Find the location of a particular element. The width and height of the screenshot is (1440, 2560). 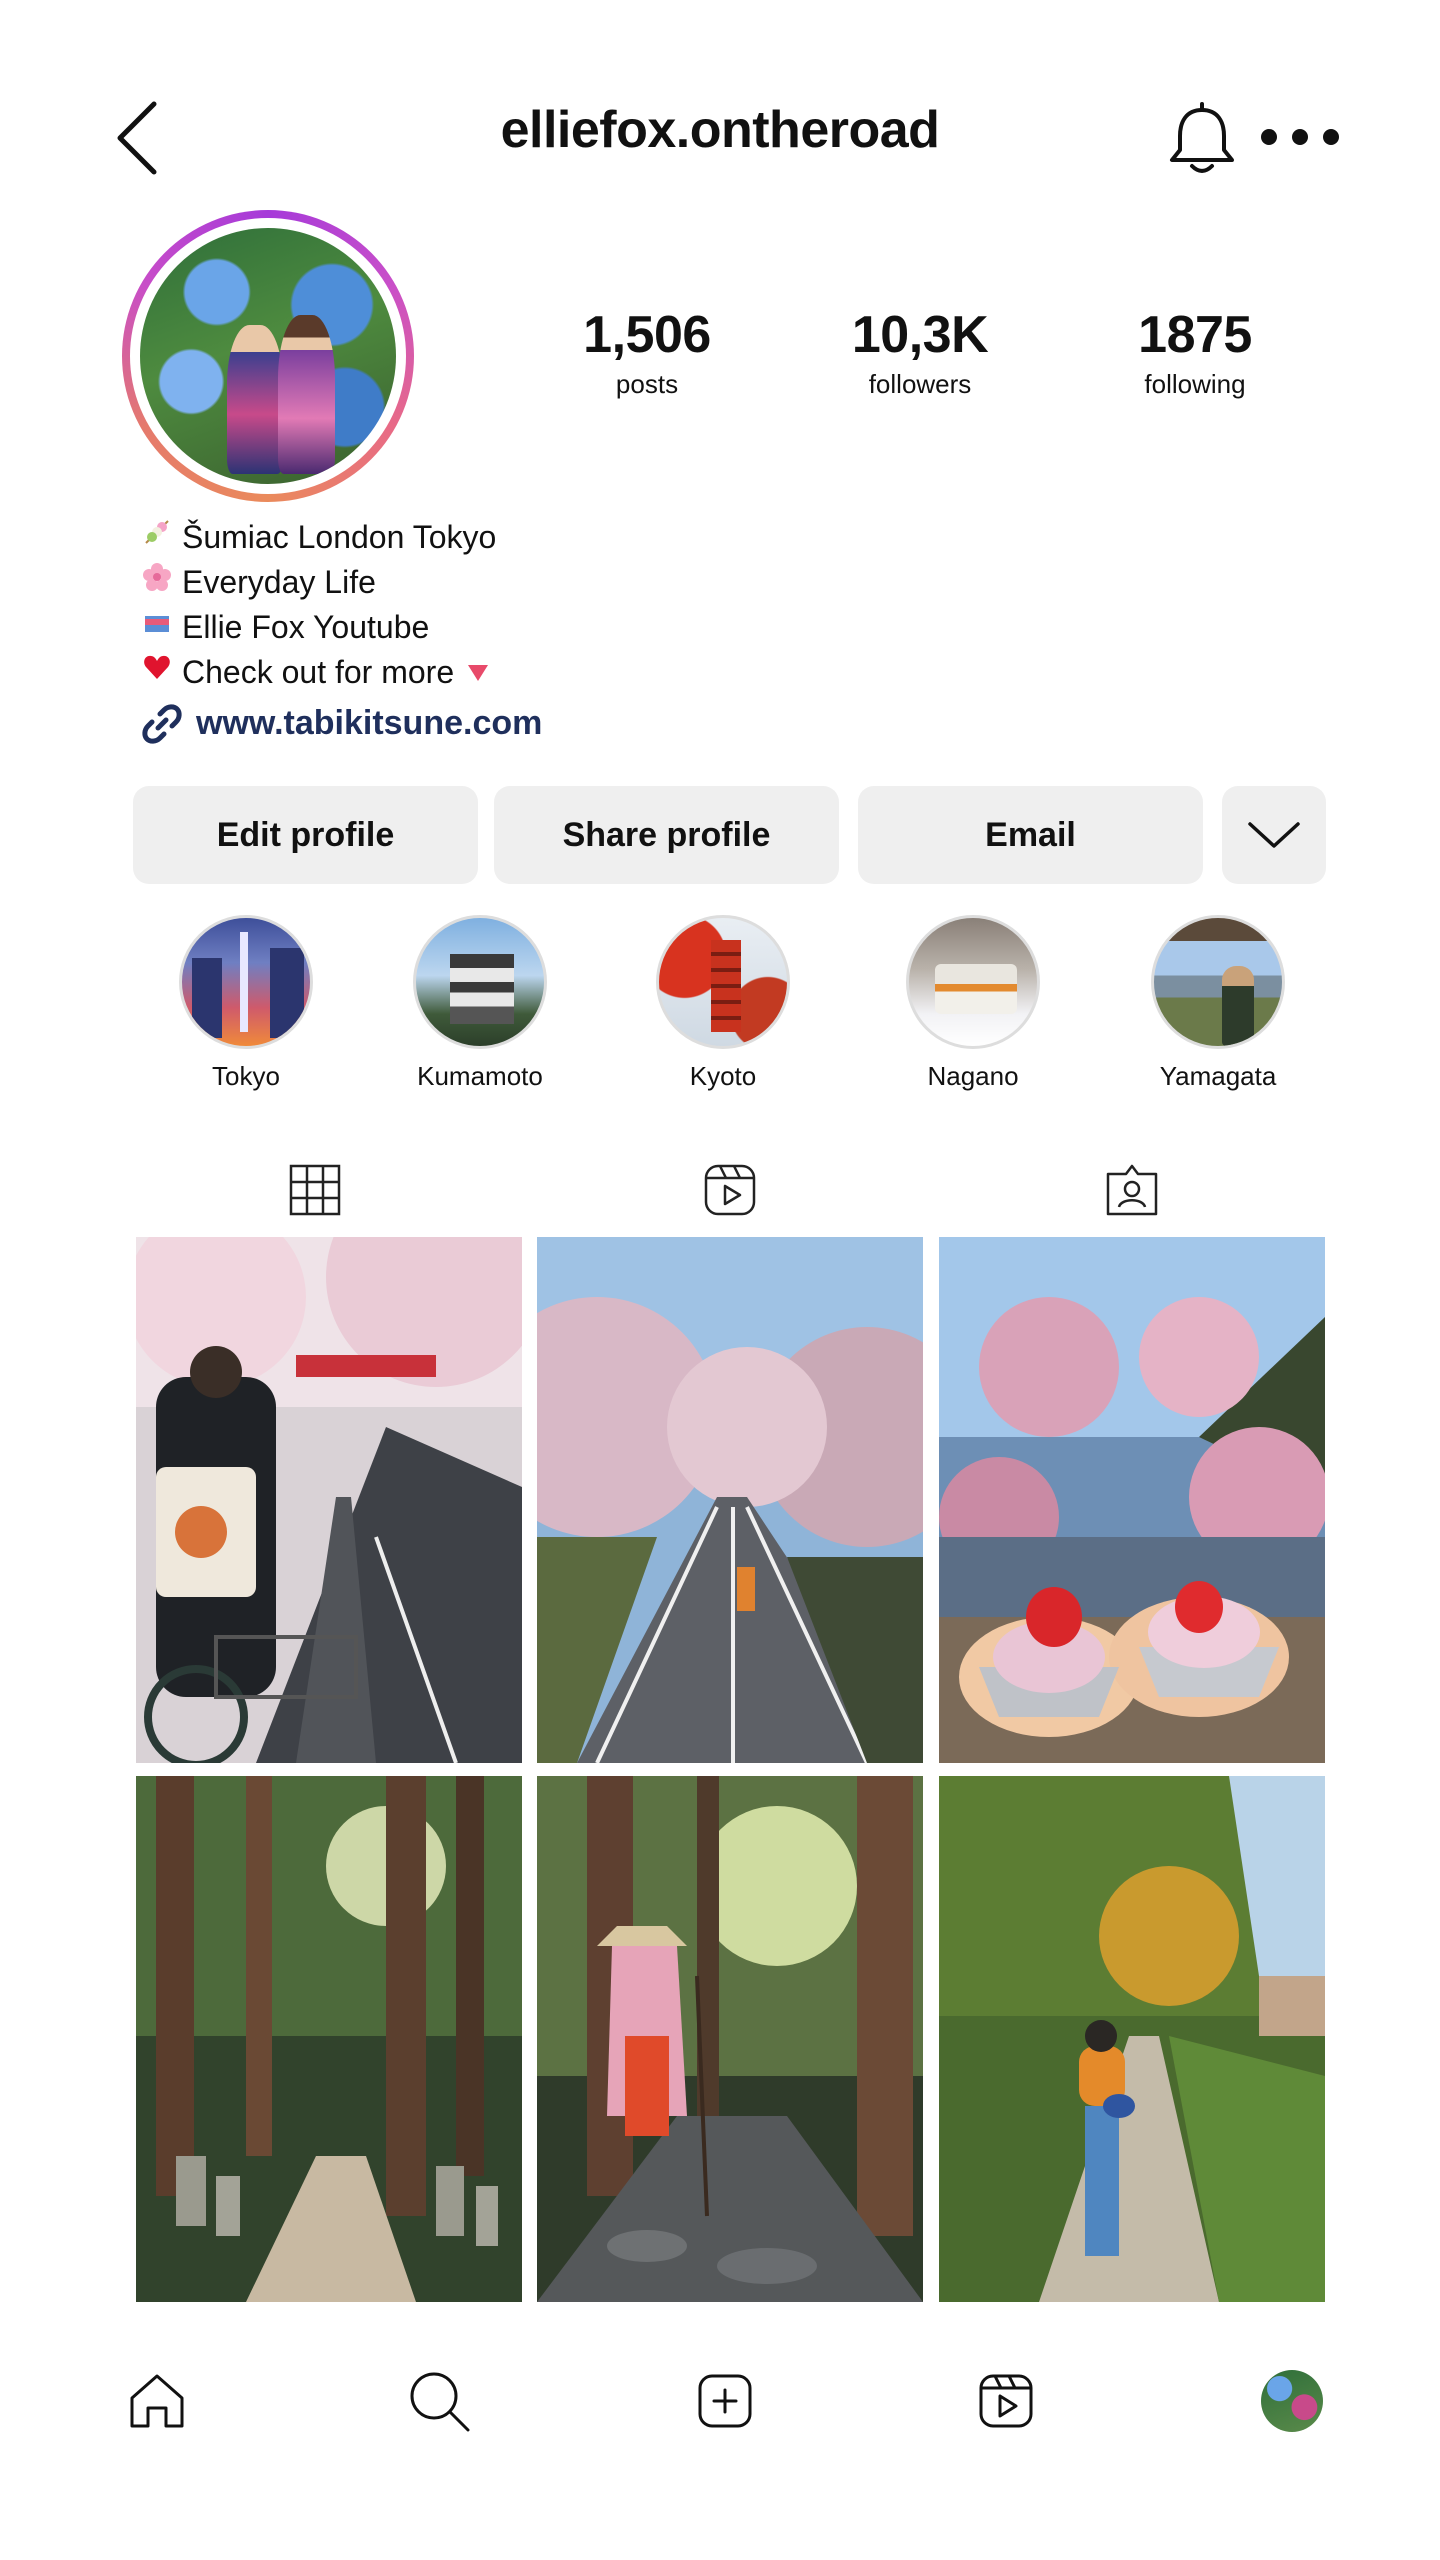

bio-link: www.tabikitsune.com is located at coordinates (341, 723).